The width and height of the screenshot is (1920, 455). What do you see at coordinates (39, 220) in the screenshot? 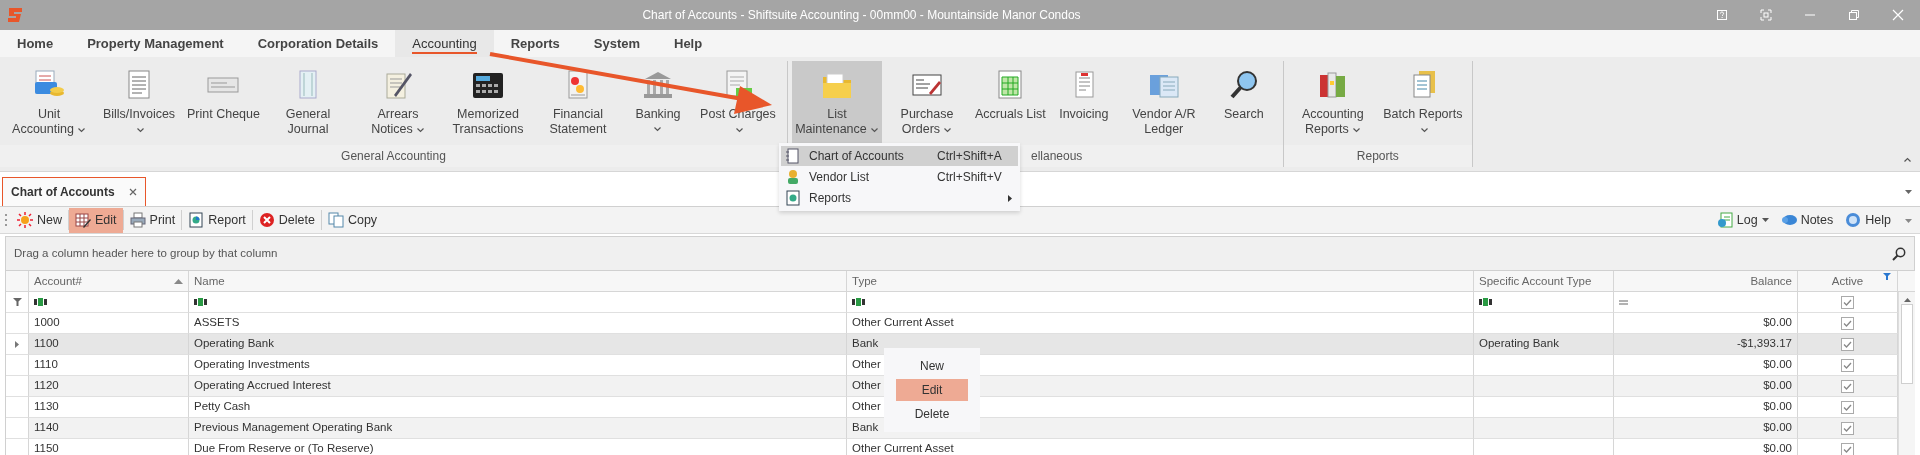
I see `toolbar-button: New` at bounding box center [39, 220].